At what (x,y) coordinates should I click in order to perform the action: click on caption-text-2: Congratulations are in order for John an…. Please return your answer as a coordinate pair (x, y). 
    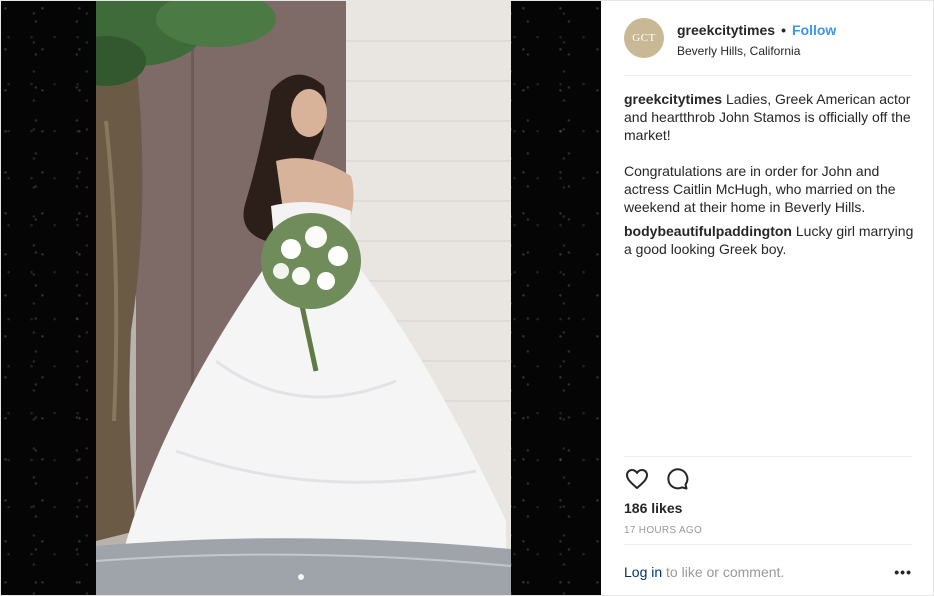
    Looking at the image, I should click on (760, 189).